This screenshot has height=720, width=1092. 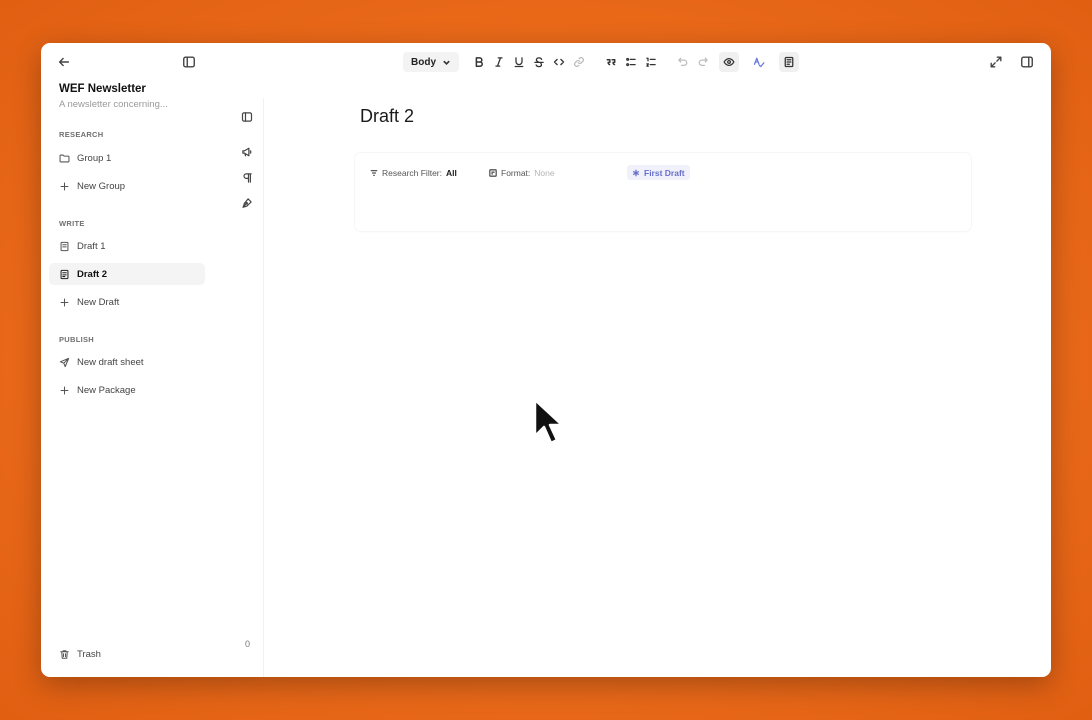 What do you see at coordinates (683, 62) in the screenshot?
I see `undo-icon` at bounding box center [683, 62].